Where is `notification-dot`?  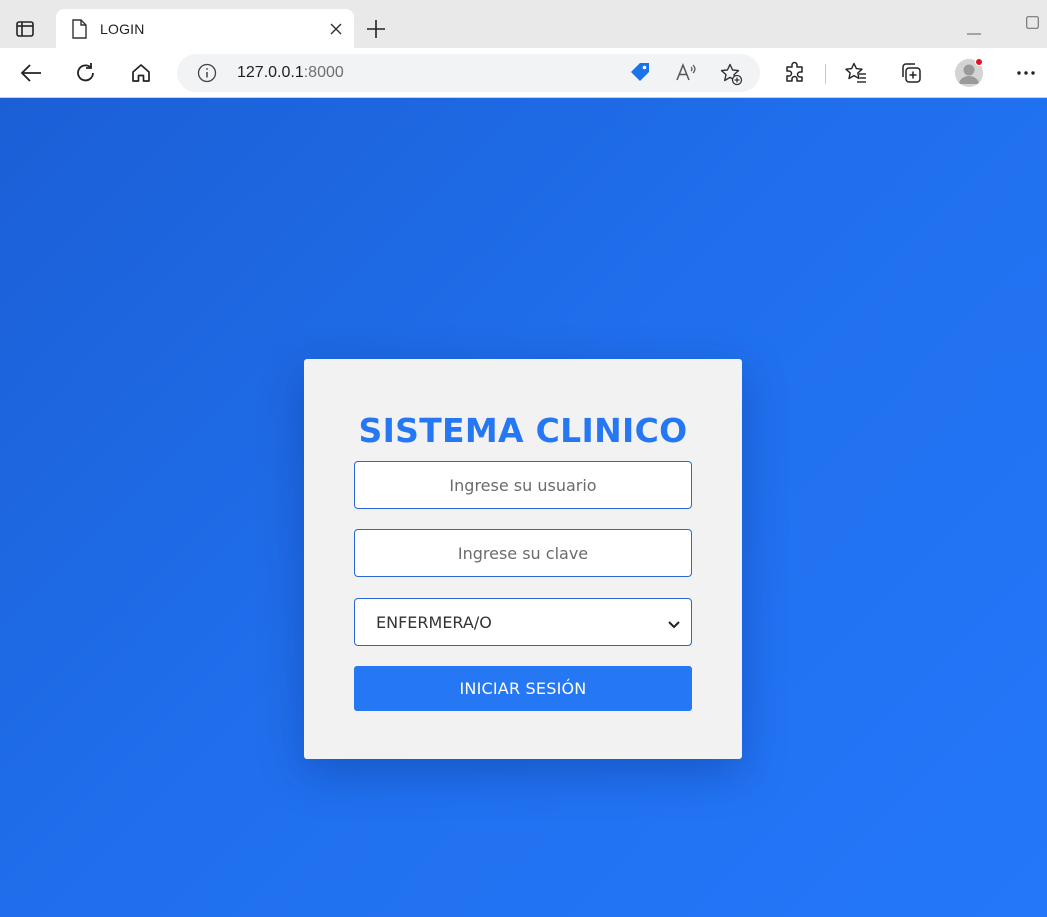
notification-dot is located at coordinates (979, 62).